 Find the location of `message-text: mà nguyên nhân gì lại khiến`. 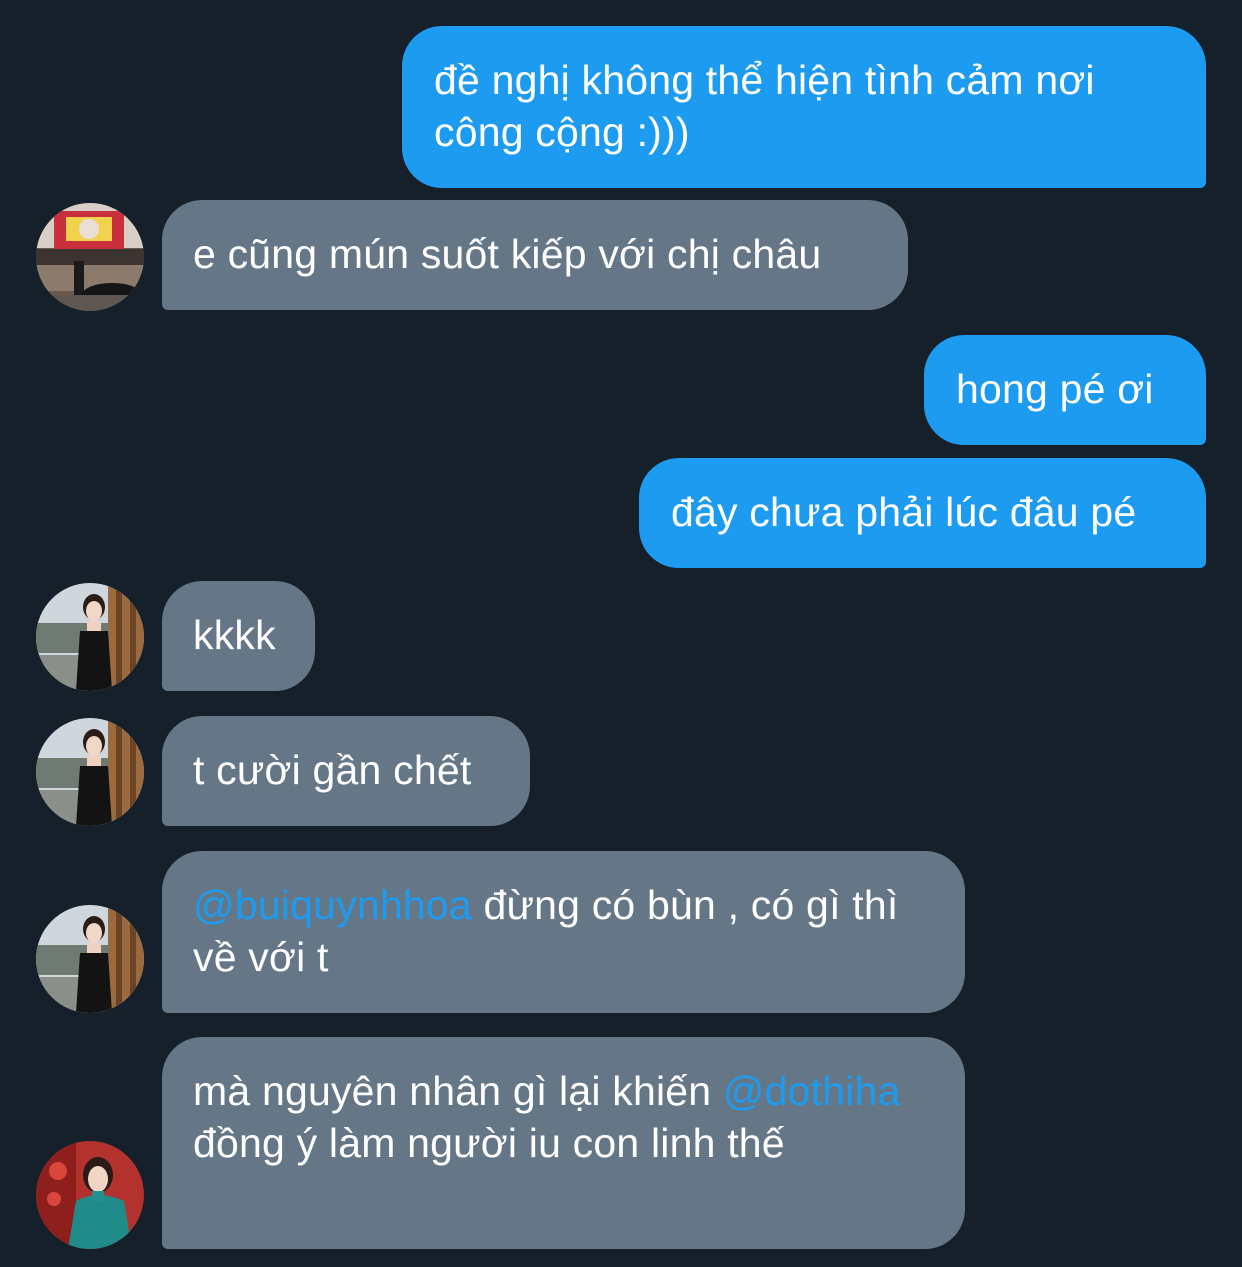

message-text: mà nguyên nhân gì lại khiến is located at coordinates (458, 1091).